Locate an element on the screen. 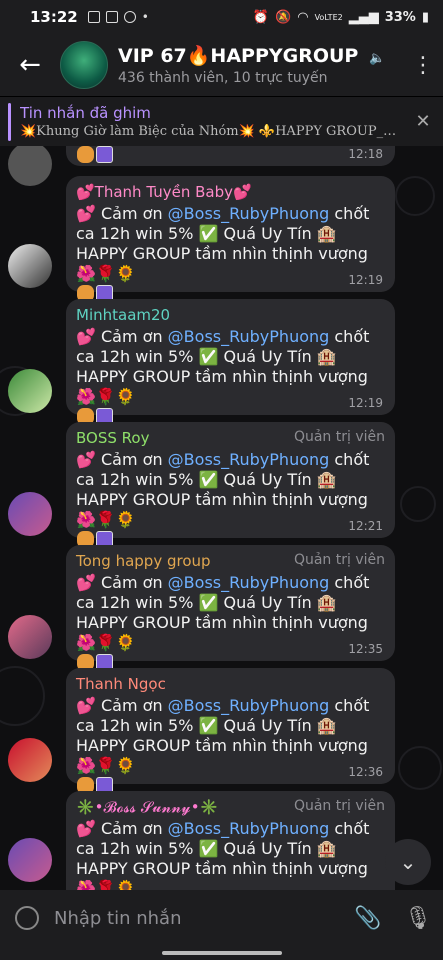 The image size is (443, 960). status-bar: 13:22 • ⏰ 🔕 ◠ VoLTE2 ▂▄▆ 33% ▮ is located at coordinates (221, 17).